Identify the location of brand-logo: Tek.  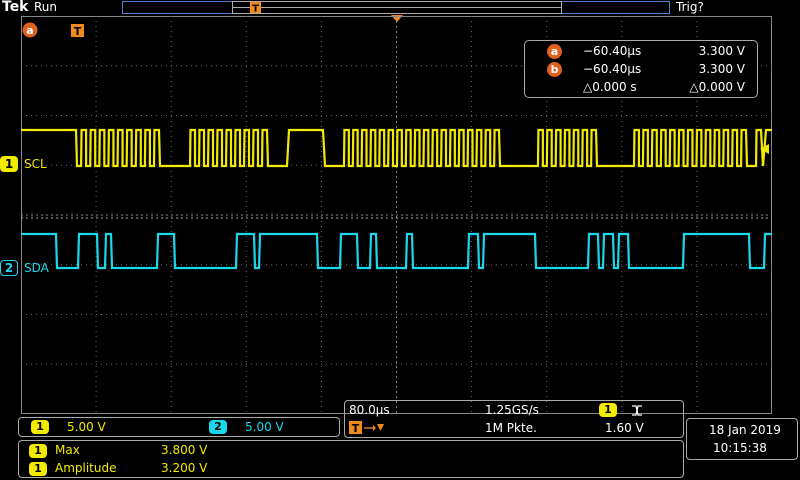
(15, 7).